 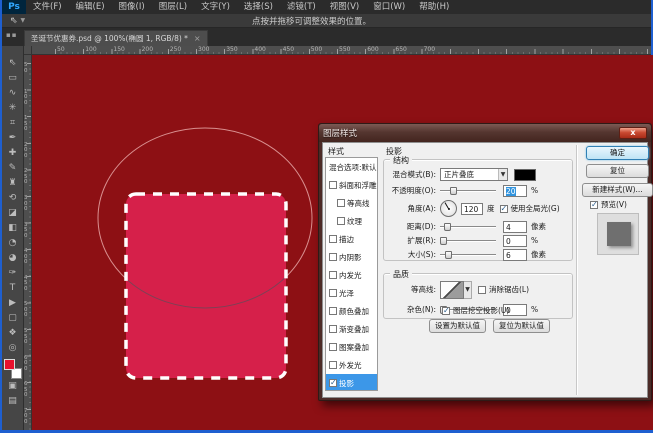 What do you see at coordinates (594, 204) in the screenshot?
I see `preview-checkbox` at bounding box center [594, 204].